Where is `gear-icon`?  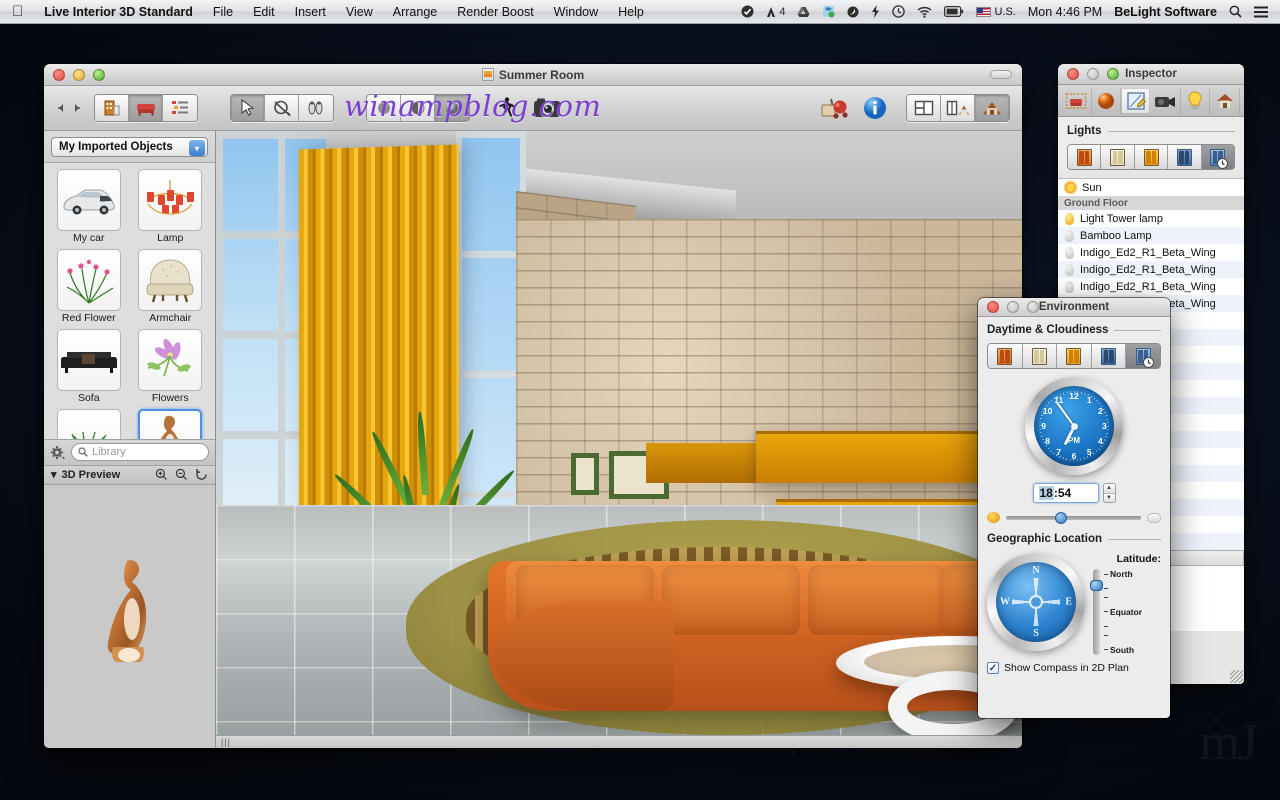 gear-icon is located at coordinates (57, 452).